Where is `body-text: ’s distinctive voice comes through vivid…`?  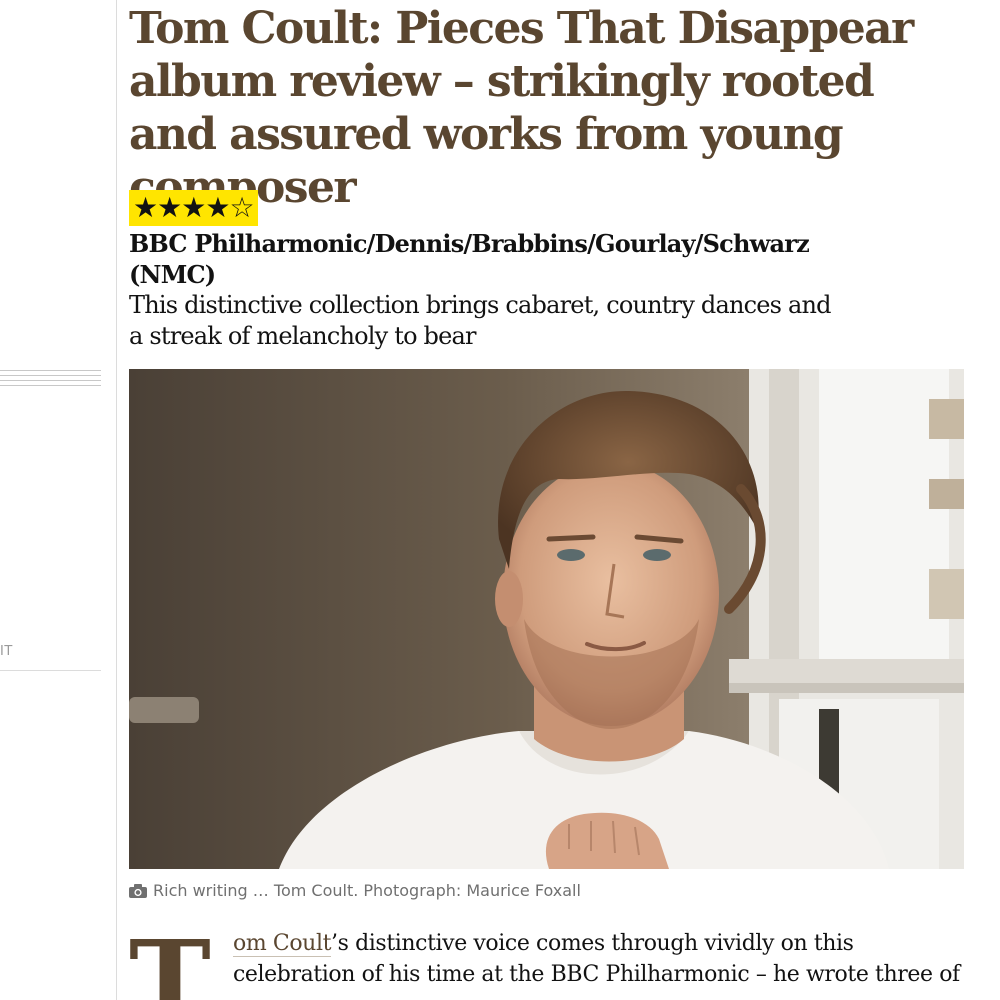 body-text: ’s distinctive voice comes through vivid… is located at coordinates (596, 959).